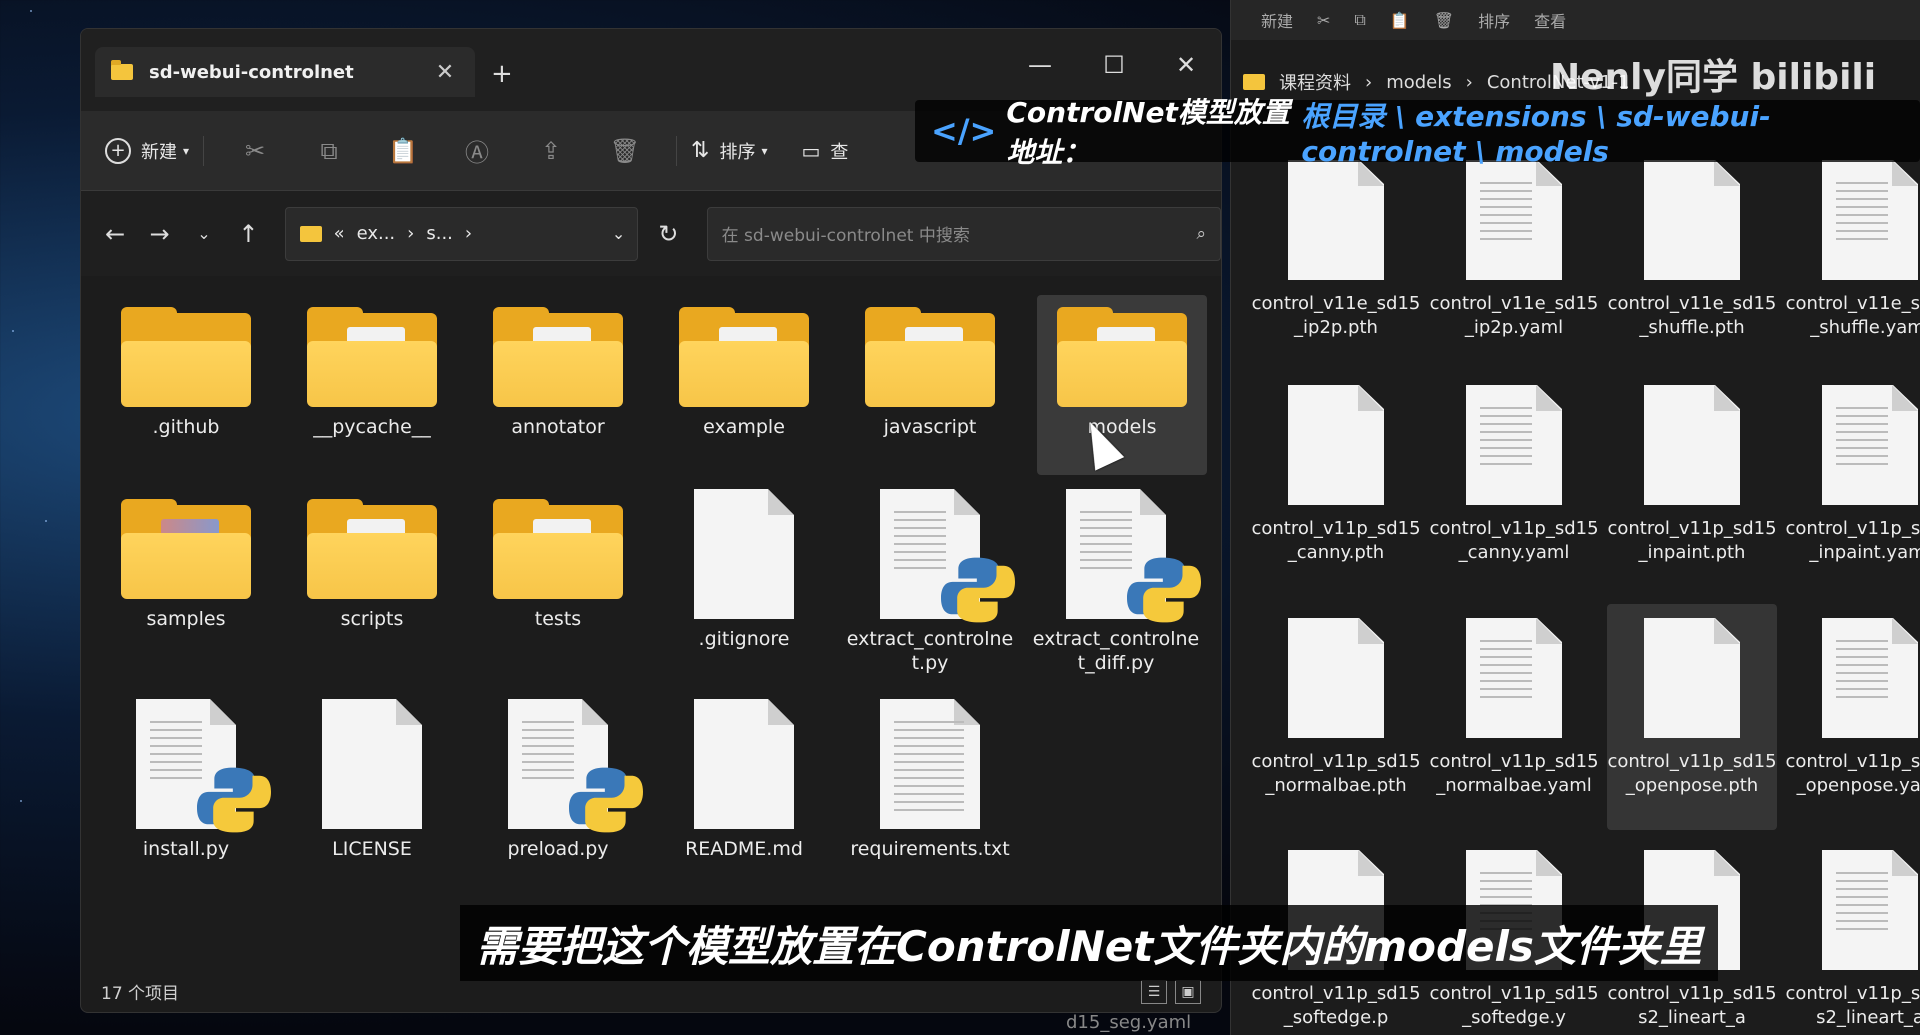  Describe the element at coordinates (1852, 1005) in the screenshot. I see `item-label: control_v11p_sd15s2_lineart_a` at that location.